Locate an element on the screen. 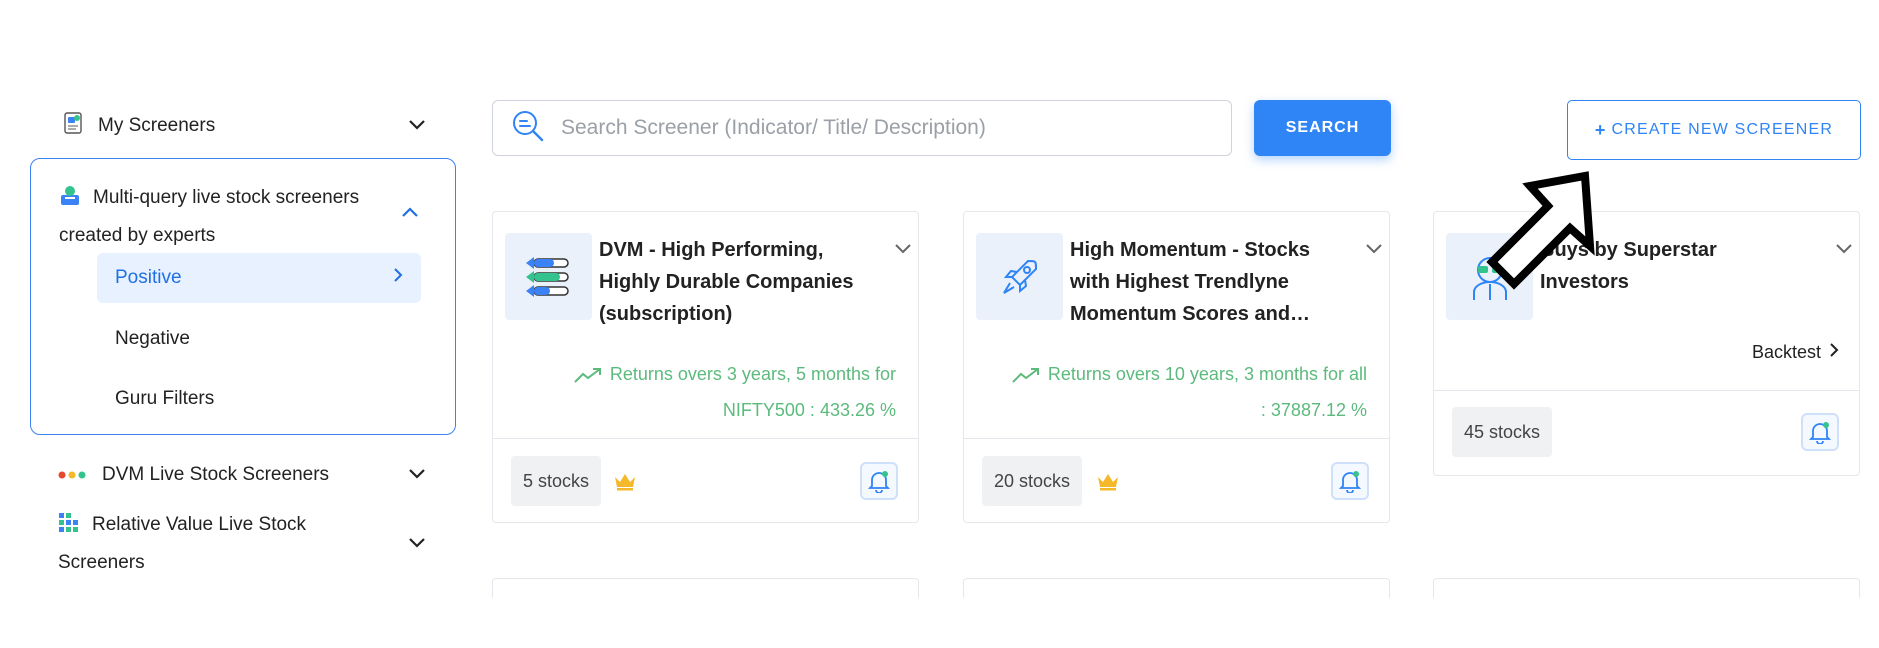 This screenshot has height=648, width=1879. backtest-label: Backtest is located at coordinates (1786, 352).